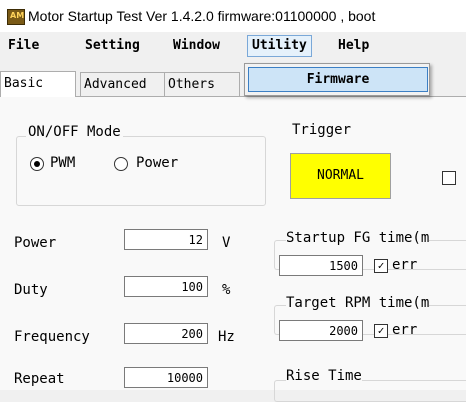 The height and width of the screenshot is (402, 466). What do you see at coordinates (321, 330) in the screenshot?
I see `target-rpm-input: 2000` at bounding box center [321, 330].